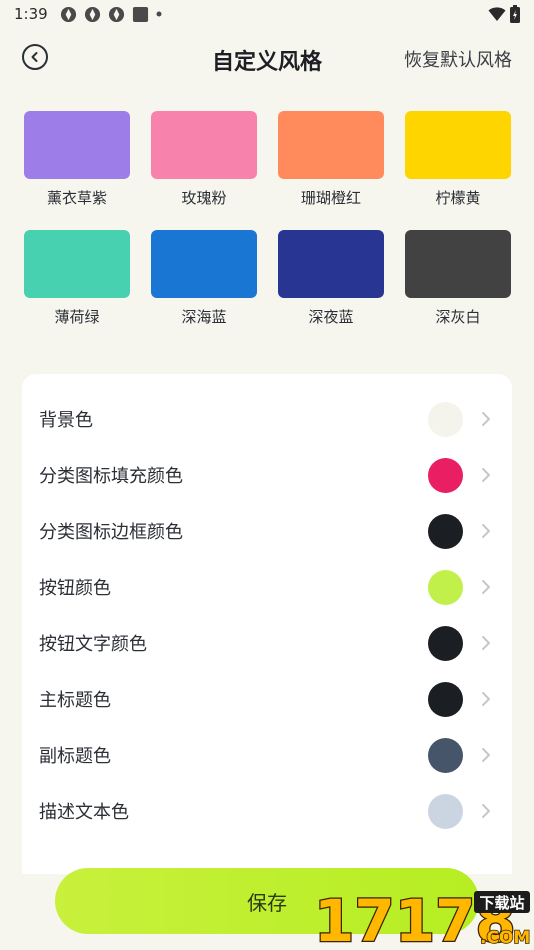 Image resolution: width=534 pixels, height=950 pixels. Describe the element at coordinates (204, 198) in the screenshot. I see `preset-label: 玫瑰粉` at that location.